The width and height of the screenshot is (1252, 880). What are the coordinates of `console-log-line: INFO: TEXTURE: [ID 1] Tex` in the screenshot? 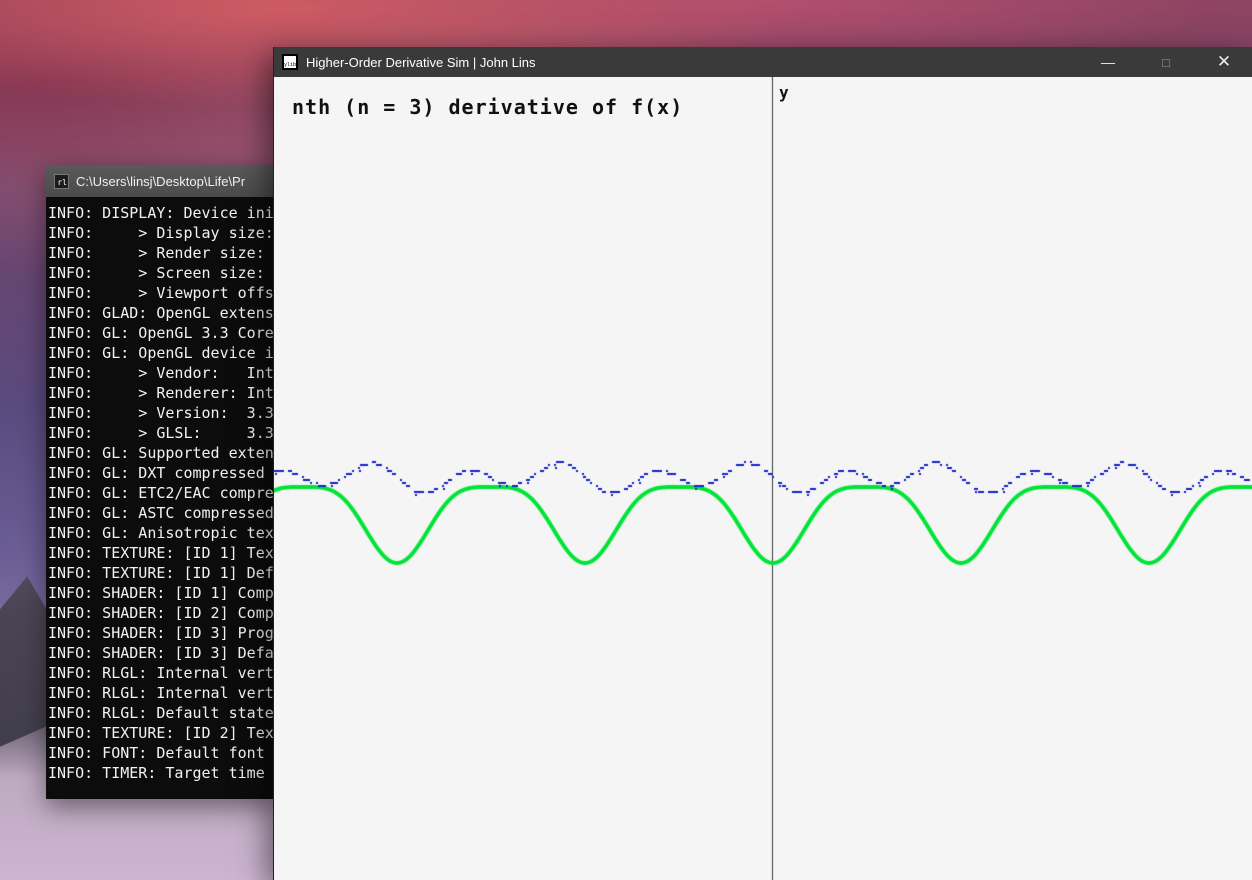 It's located at (161, 553).